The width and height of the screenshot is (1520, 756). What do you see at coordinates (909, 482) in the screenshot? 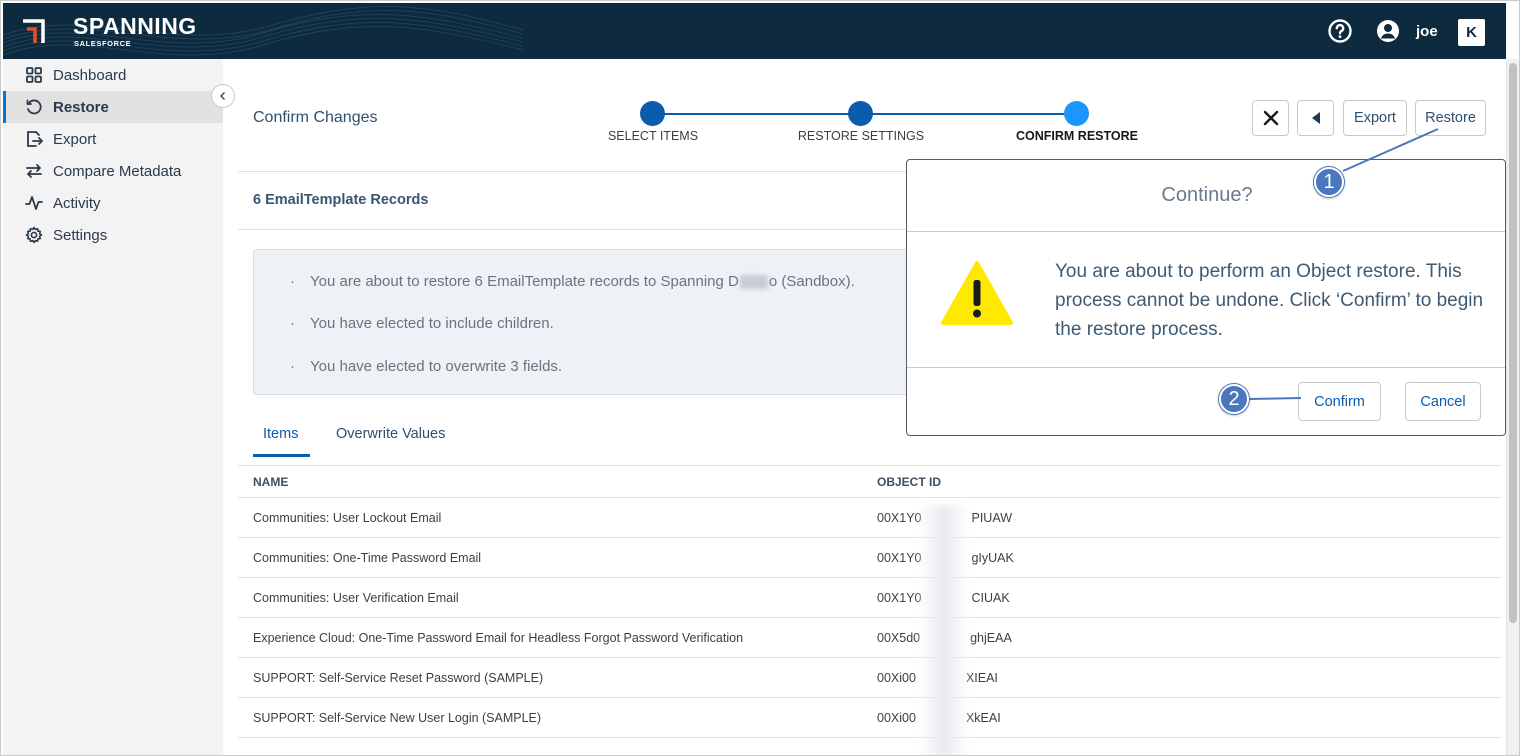
I see `column-header-object-id: OBJECT ID` at bounding box center [909, 482].